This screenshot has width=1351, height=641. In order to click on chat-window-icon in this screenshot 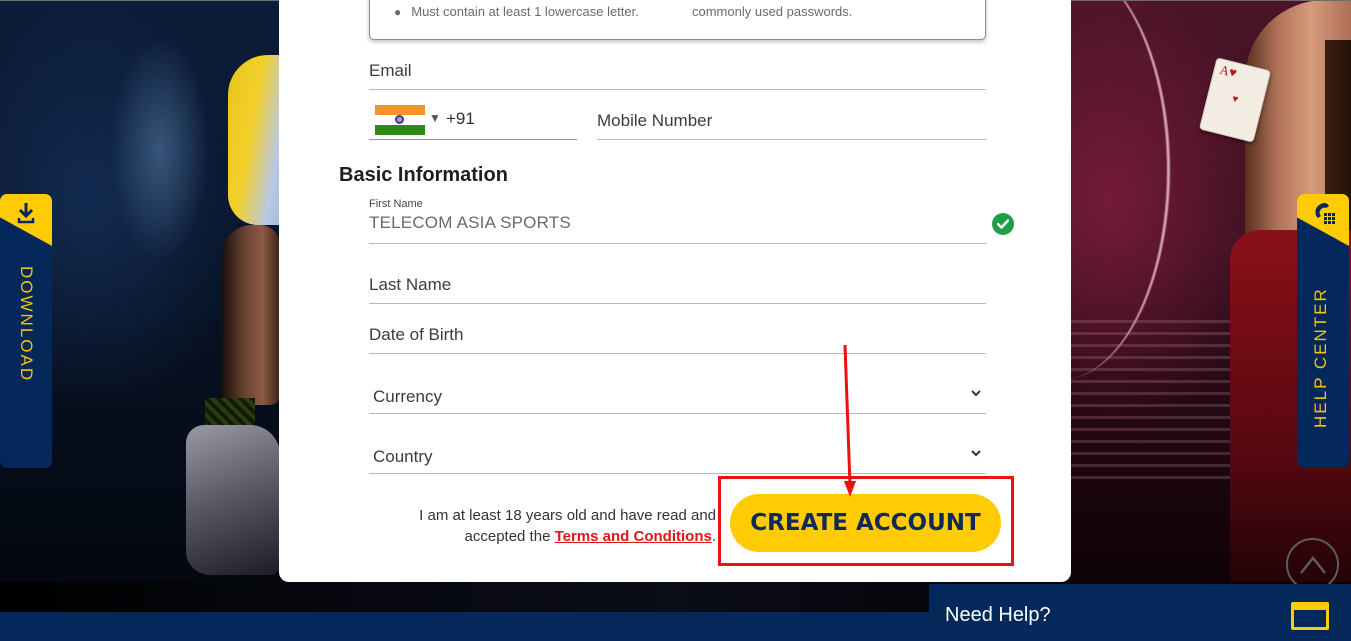, I will do `click(1310, 616)`.